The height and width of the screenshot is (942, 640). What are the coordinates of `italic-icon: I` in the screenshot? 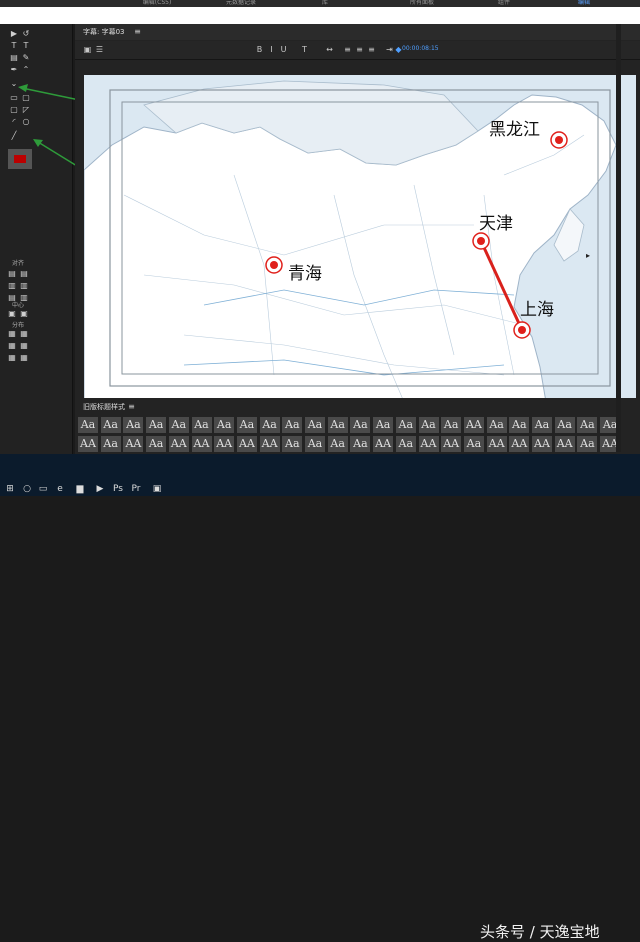 It's located at (271, 49).